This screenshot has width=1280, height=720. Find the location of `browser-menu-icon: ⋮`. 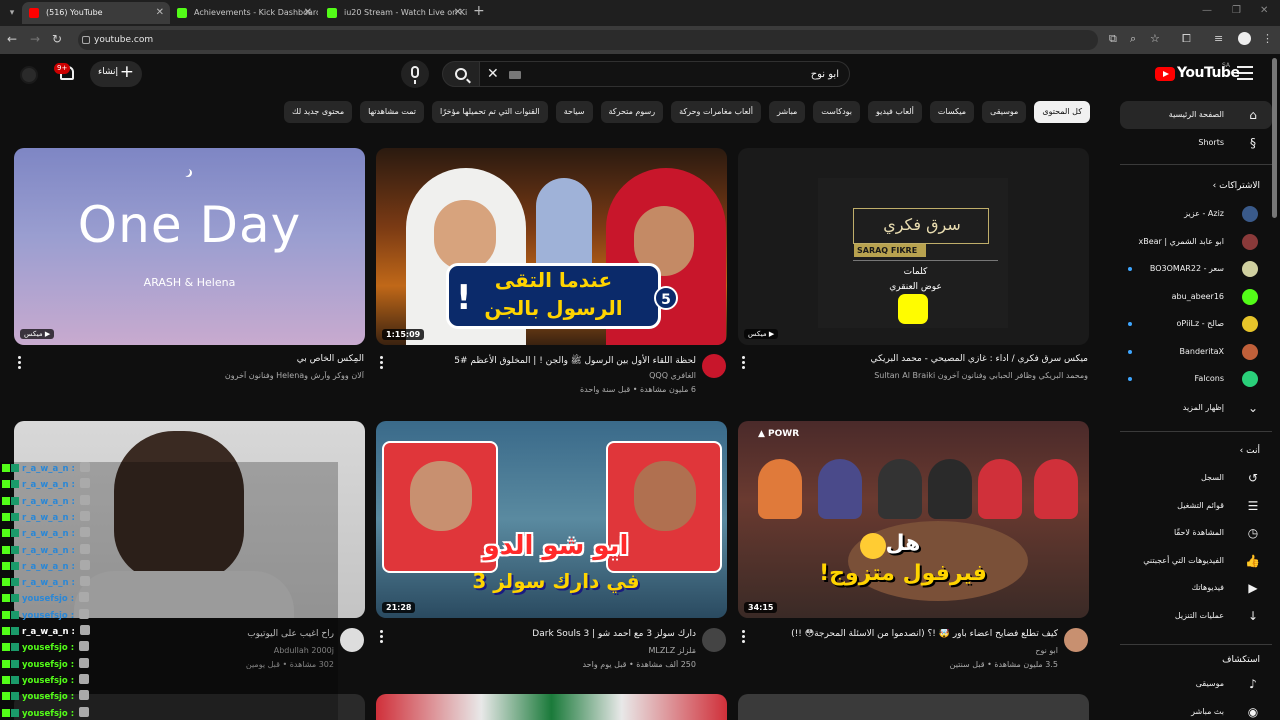

browser-menu-icon: ⋮ is located at coordinates (1267, 38).